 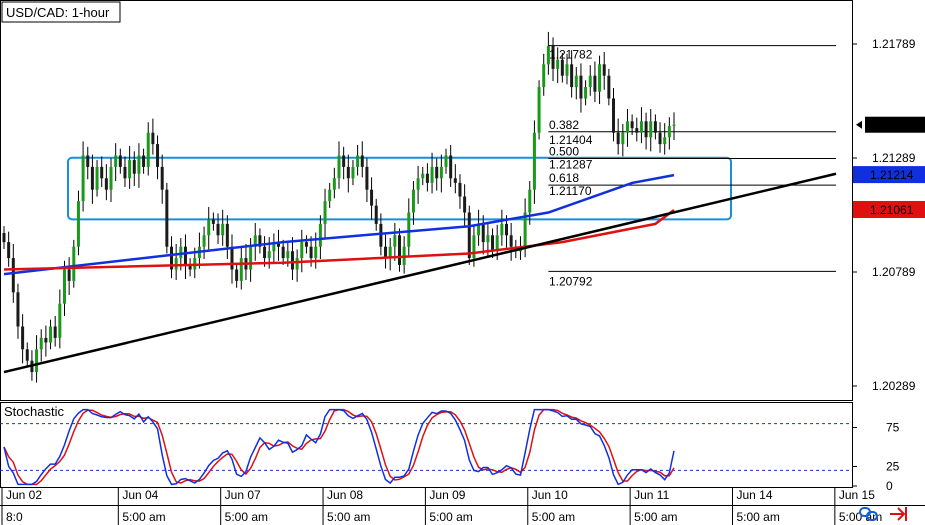 I want to click on time-date-label: Jun 02, so click(x=24, y=495).